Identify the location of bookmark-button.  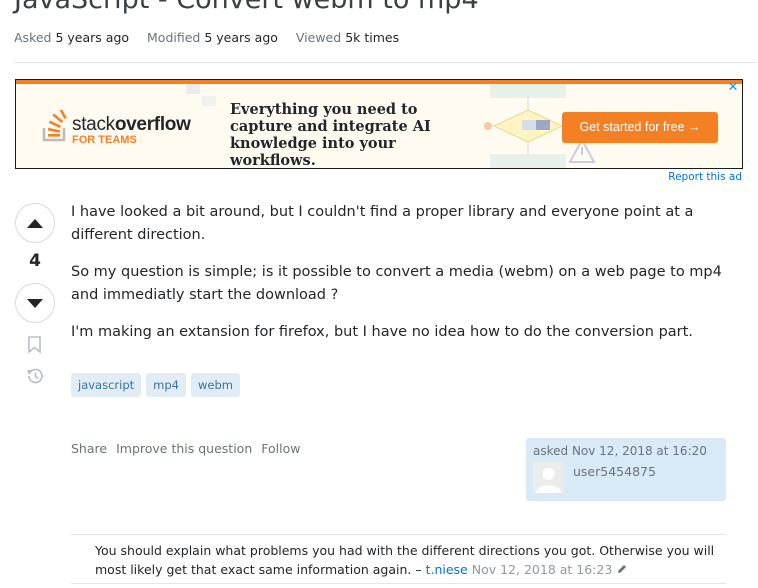
(35, 347).